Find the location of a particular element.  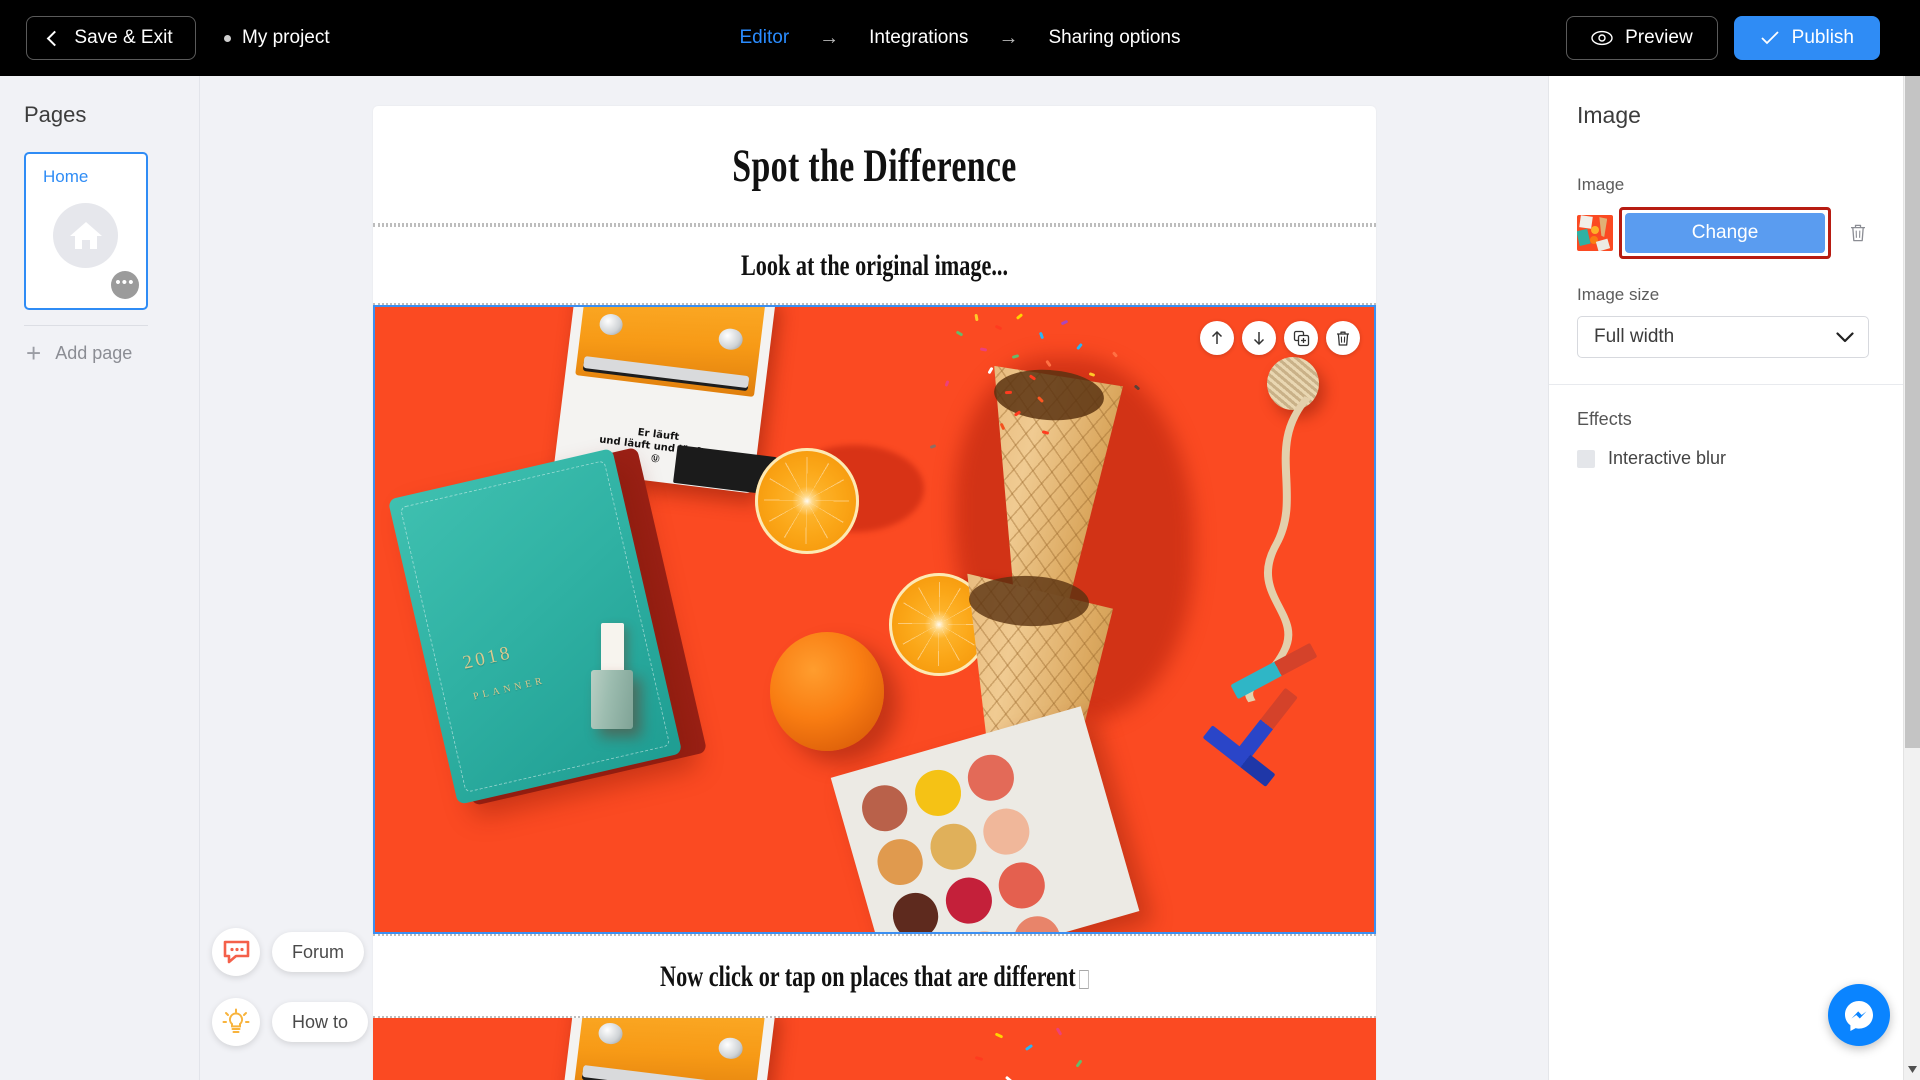

breadcrumb-item-sharing-options: Sharing options is located at coordinates (1114, 38).